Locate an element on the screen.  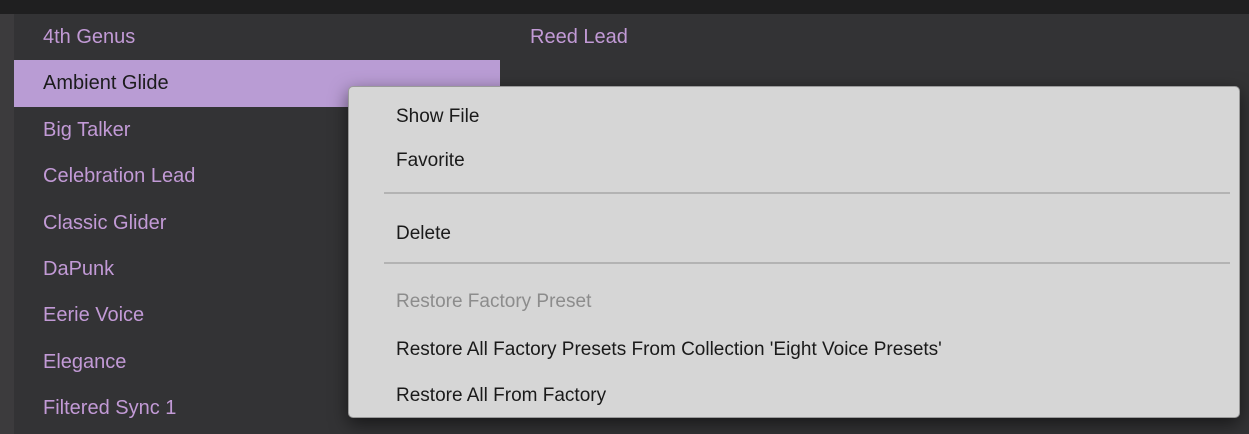
menu-item-restore-all-from-factory: Restore All From Factory is located at coordinates (501, 396).